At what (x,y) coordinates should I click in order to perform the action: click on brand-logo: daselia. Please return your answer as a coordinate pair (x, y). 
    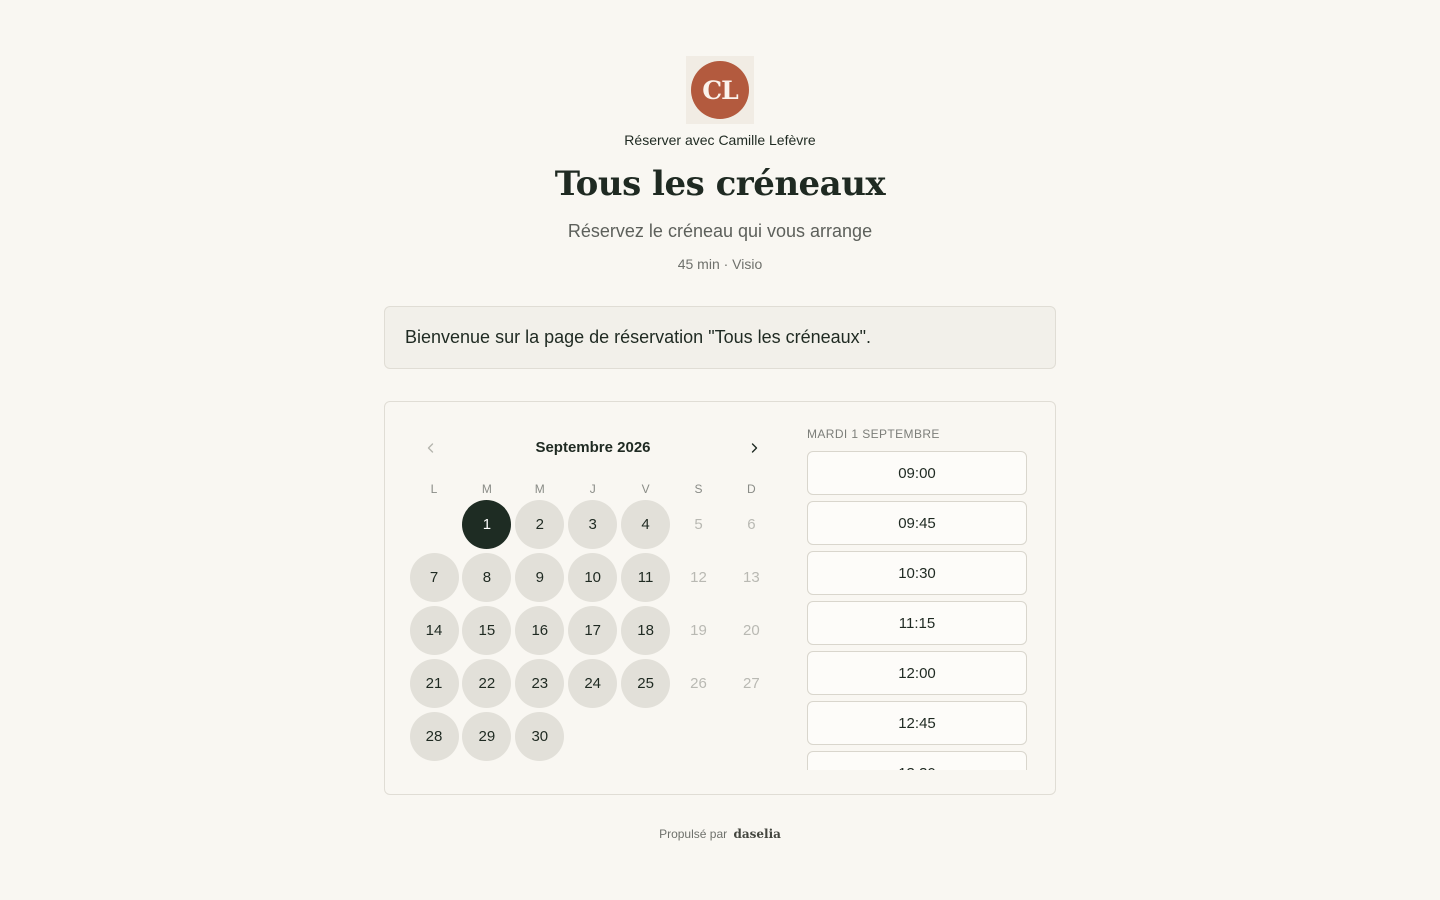
    Looking at the image, I should click on (756, 834).